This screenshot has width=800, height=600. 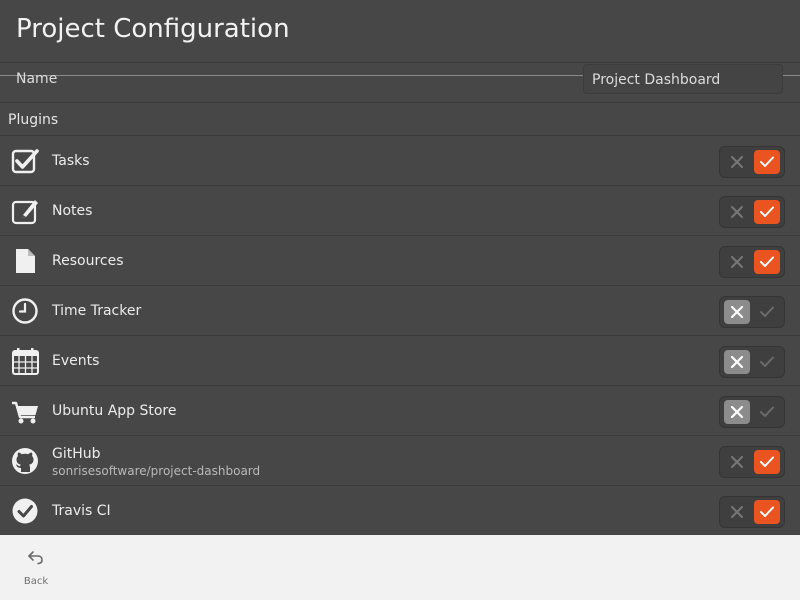 What do you see at coordinates (683, 79) in the screenshot?
I see `project-name-field: Project Dashboard` at bounding box center [683, 79].